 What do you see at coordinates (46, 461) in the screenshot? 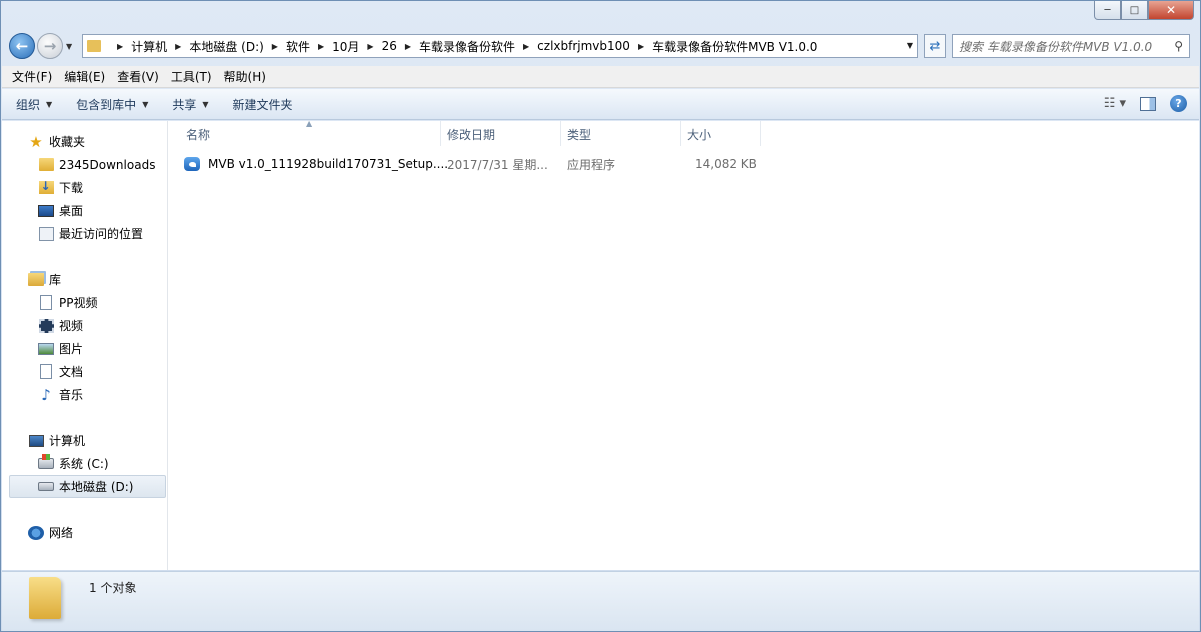
I see `system-drive-icon` at bounding box center [46, 461].